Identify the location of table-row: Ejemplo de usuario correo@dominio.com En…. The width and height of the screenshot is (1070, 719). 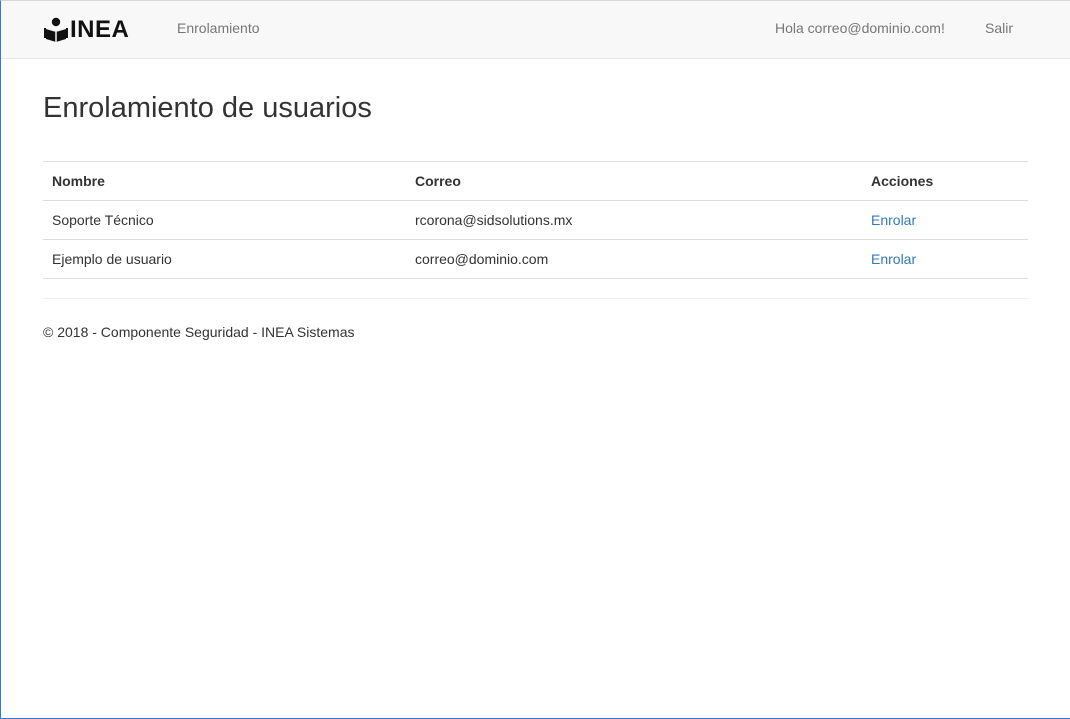
(535, 259).